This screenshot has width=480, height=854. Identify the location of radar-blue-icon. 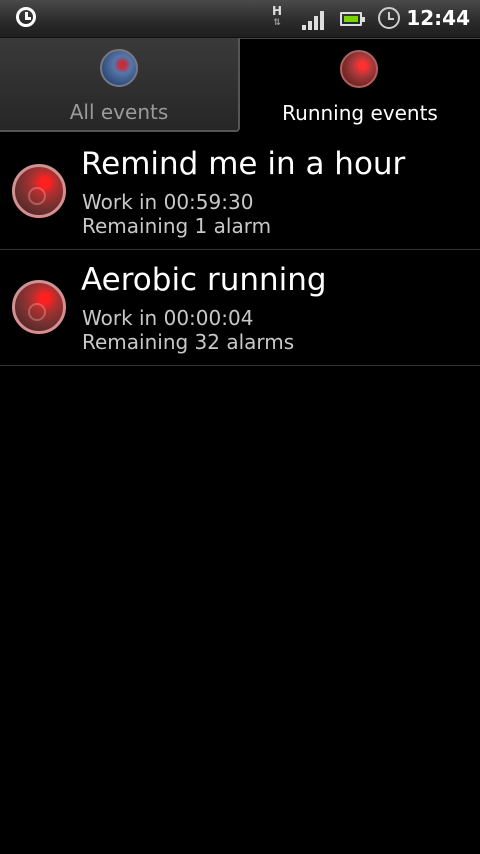
(119, 68).